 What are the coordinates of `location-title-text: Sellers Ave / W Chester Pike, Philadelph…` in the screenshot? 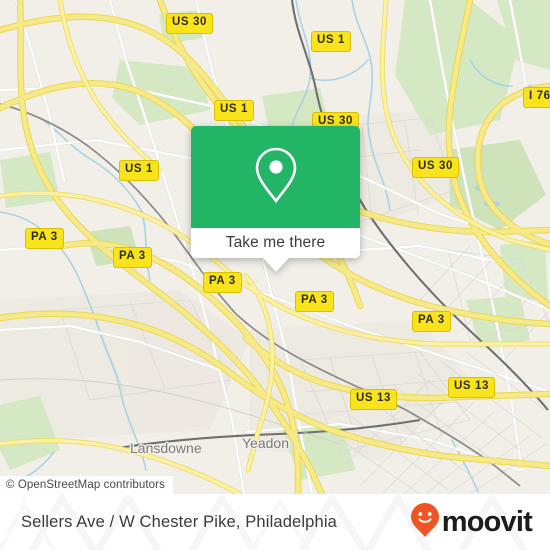 It's located at (179, 521).